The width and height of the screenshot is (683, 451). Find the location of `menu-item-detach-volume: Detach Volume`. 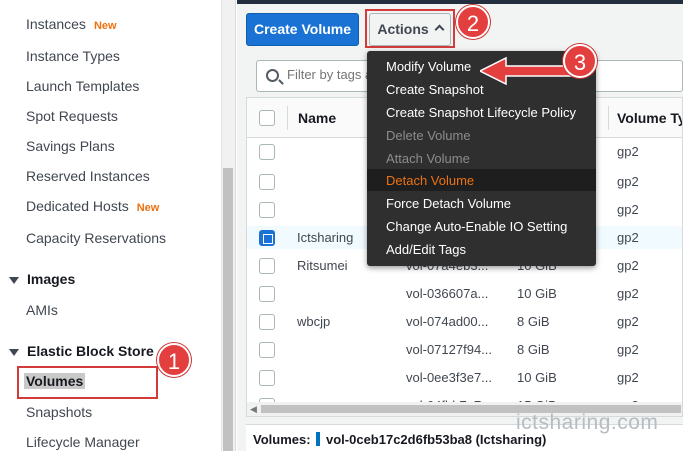

menu-item-detach-volume: Detach Volume is located at coordinates (430, 180).